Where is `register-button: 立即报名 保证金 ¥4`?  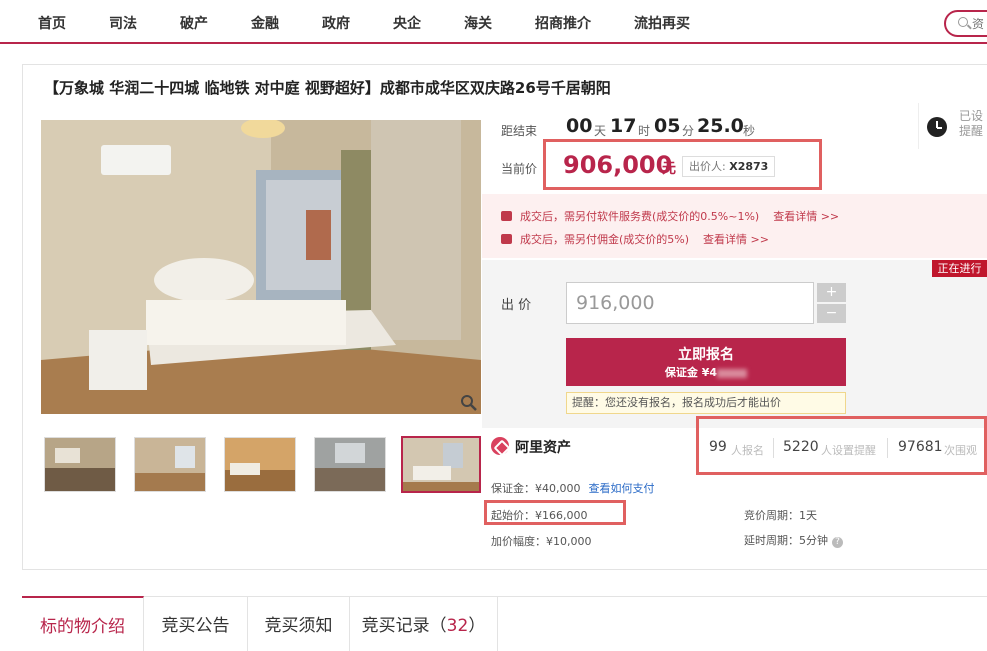
register-button: 立即报名 保证金 ¥4 is located at coordinates (706, 362).